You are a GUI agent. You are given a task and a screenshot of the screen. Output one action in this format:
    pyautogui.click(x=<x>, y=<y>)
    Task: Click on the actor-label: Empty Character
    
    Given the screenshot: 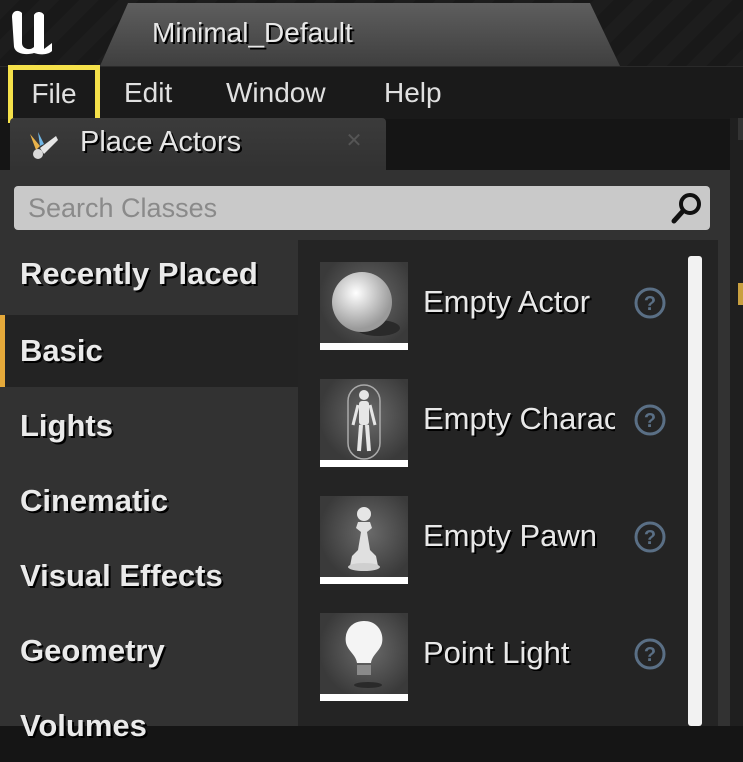 What is the action you would take?
    pyautogui.click(x=519, y=418)
    